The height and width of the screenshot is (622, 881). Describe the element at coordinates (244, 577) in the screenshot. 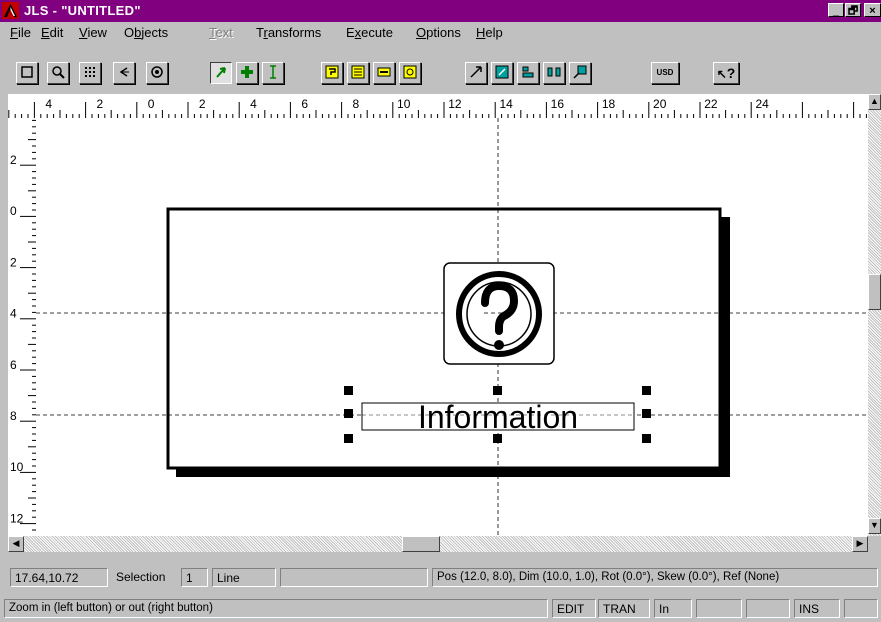

I see `object-type: Line` at that location.